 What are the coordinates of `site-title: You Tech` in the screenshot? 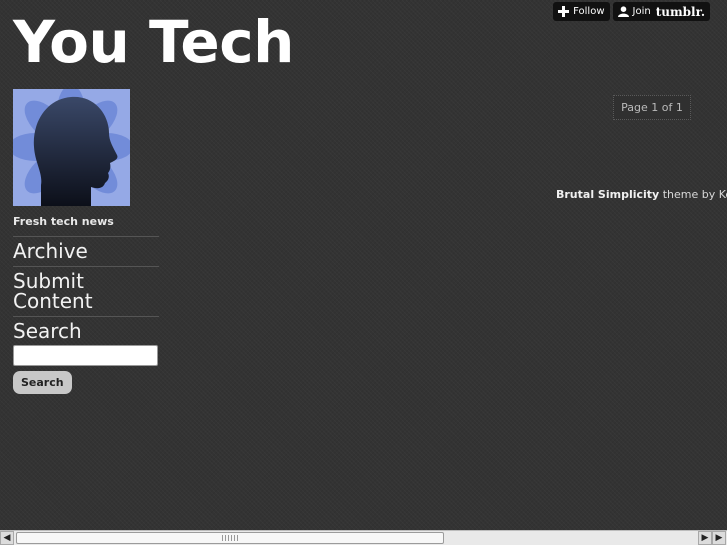 It's located at (153, 42).